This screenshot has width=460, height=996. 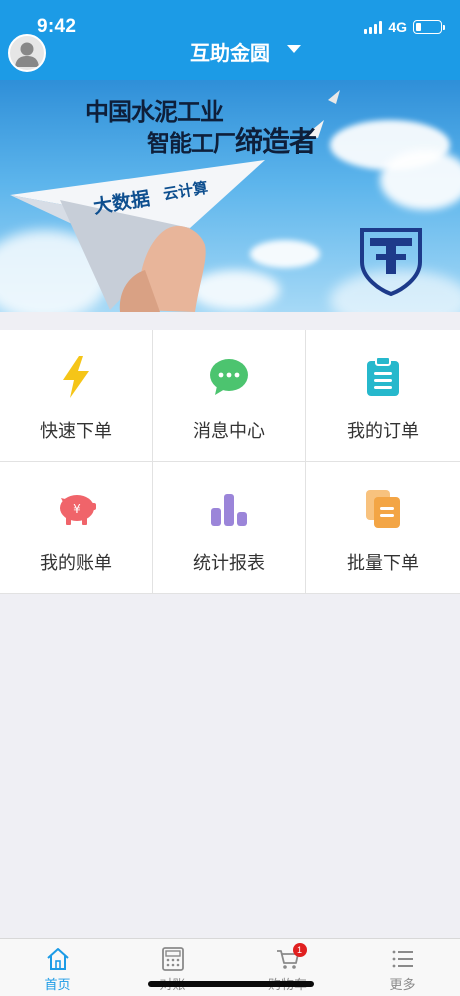 I want to click on bottom-tab-bar: 首页 对账 1 购物车, so click(x=230, y=967).